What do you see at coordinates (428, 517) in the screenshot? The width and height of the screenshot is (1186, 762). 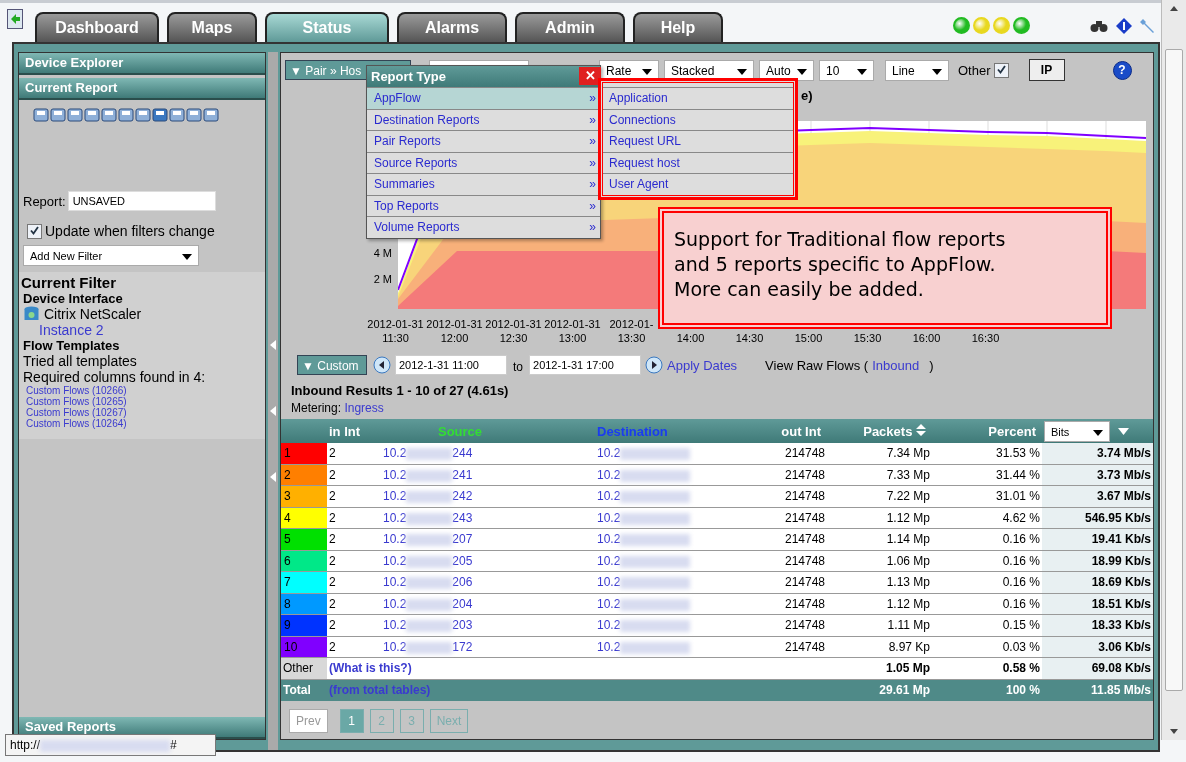 I see `source-ip-link: 10.2 243` at bounding box center [428, 517].